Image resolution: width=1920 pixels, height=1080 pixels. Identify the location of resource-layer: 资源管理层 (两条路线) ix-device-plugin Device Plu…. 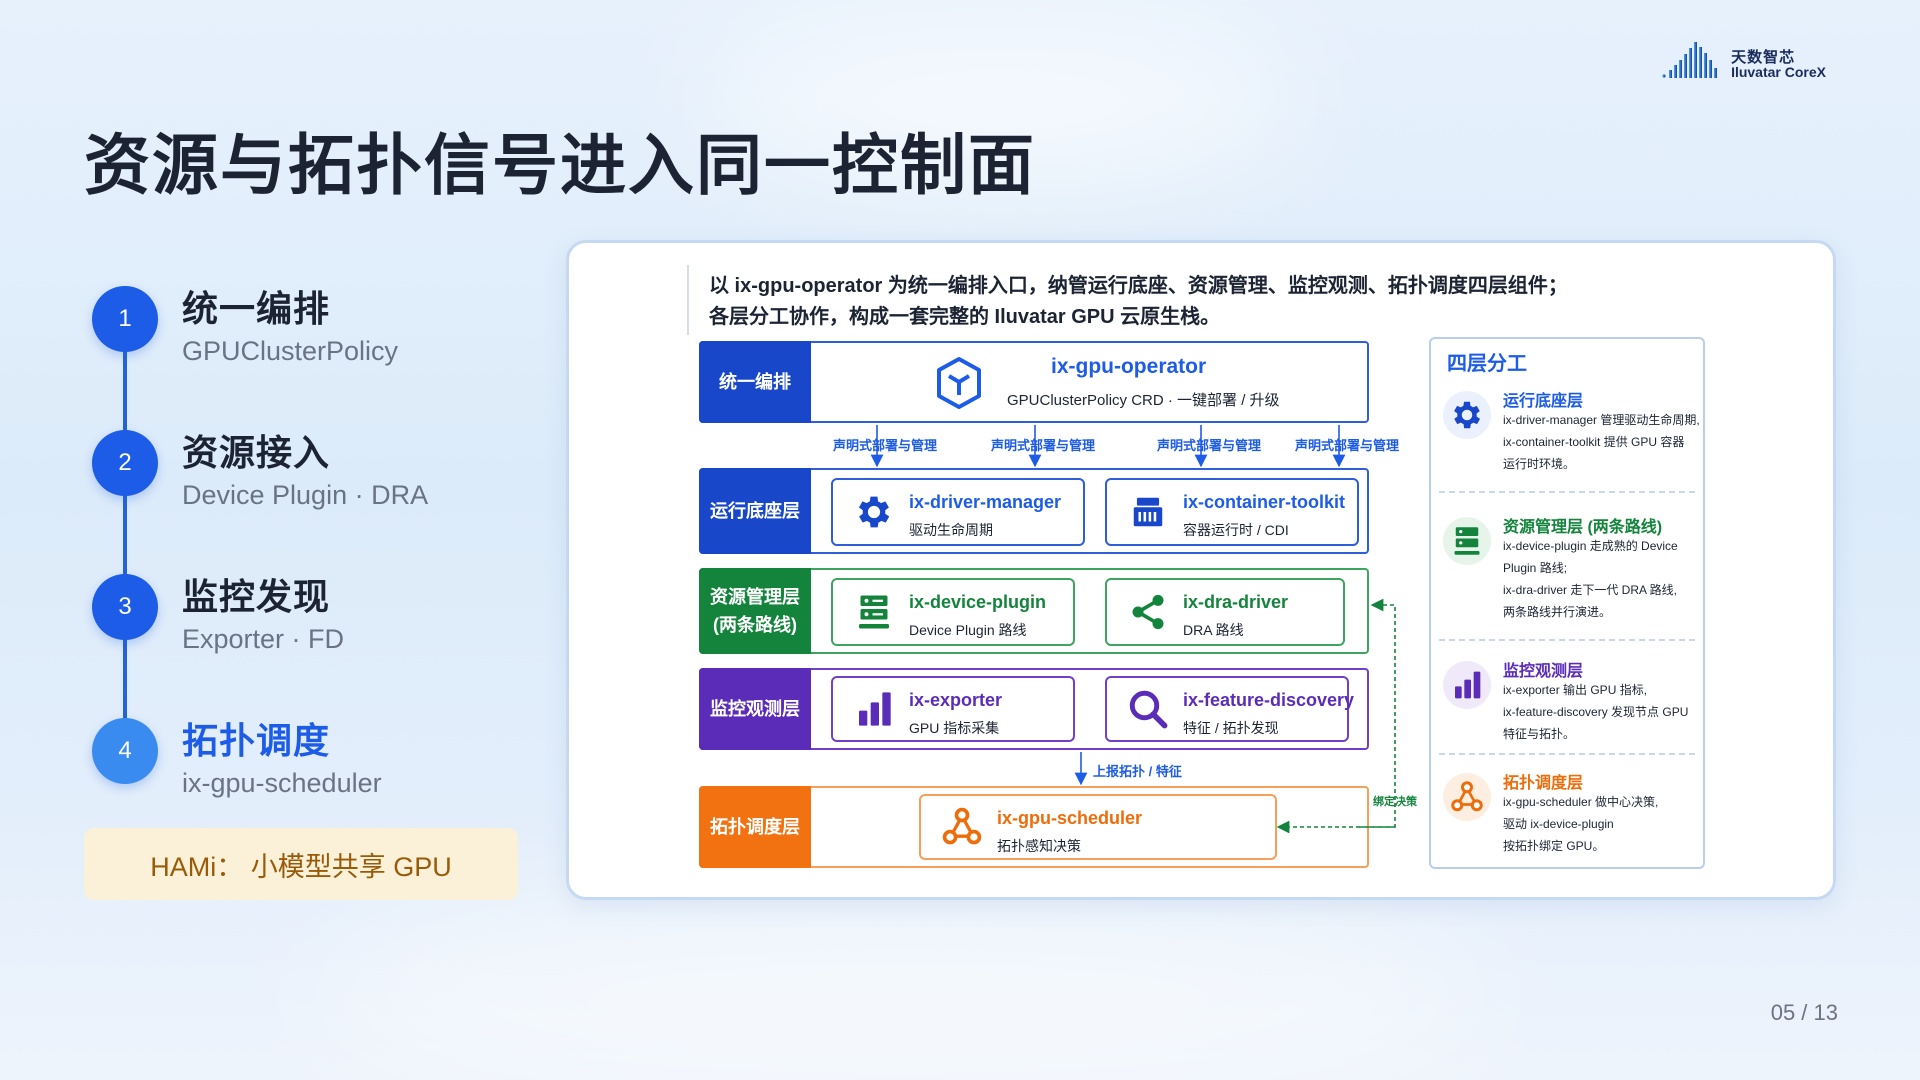
(1034, 611).